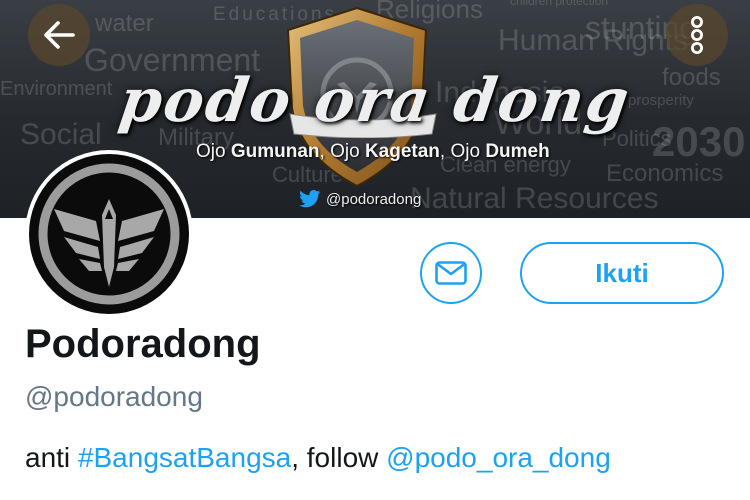 This screenshot has height=500, width=750. Describe the element at coordinates (559, 4) in the screenshot. I see `banner-word: children protection` at that location.